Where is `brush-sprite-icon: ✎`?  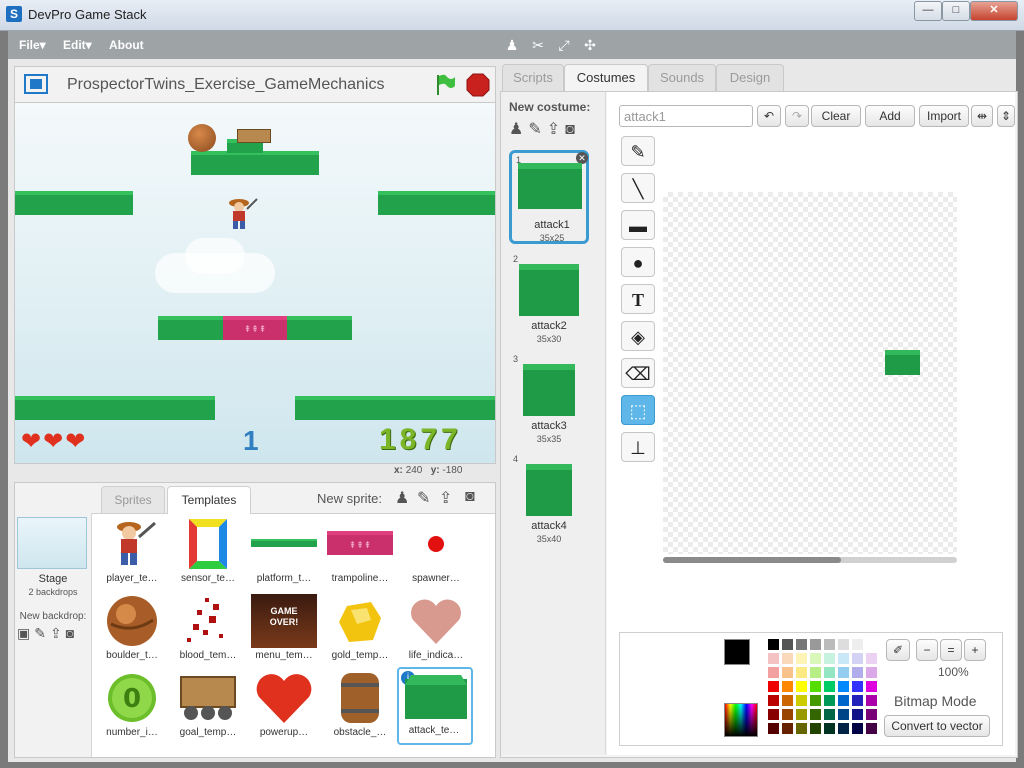
brush-sprite-icon: ✎ is located at coordinates (423, 498).